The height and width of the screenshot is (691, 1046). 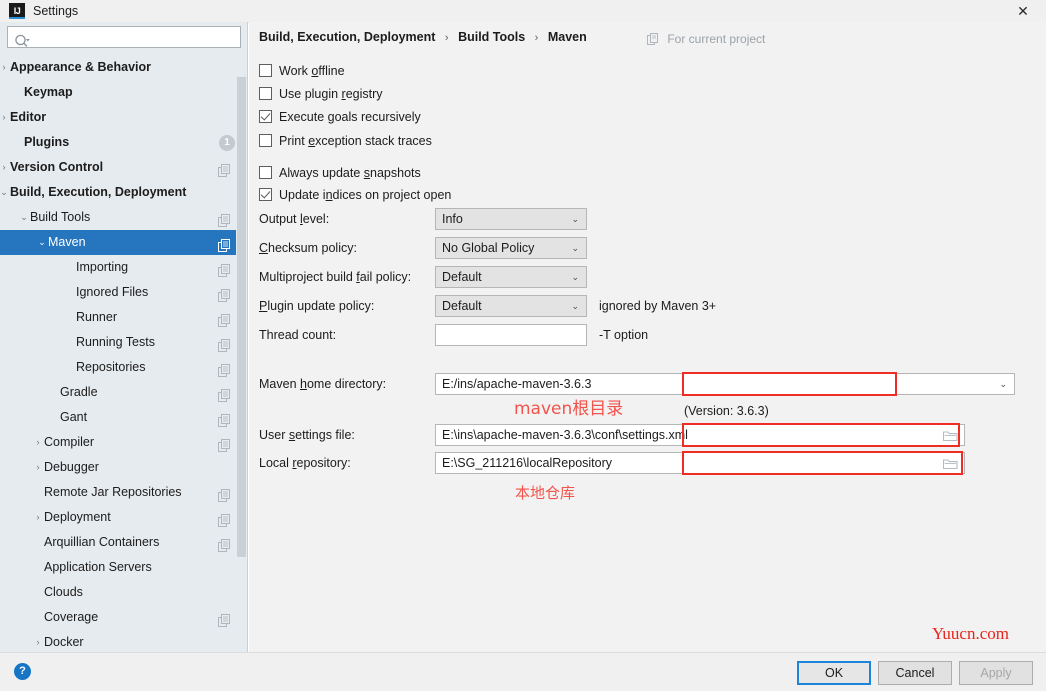 I want to click on sidebar-item-label: Clouds, so click(x=63, y=592).